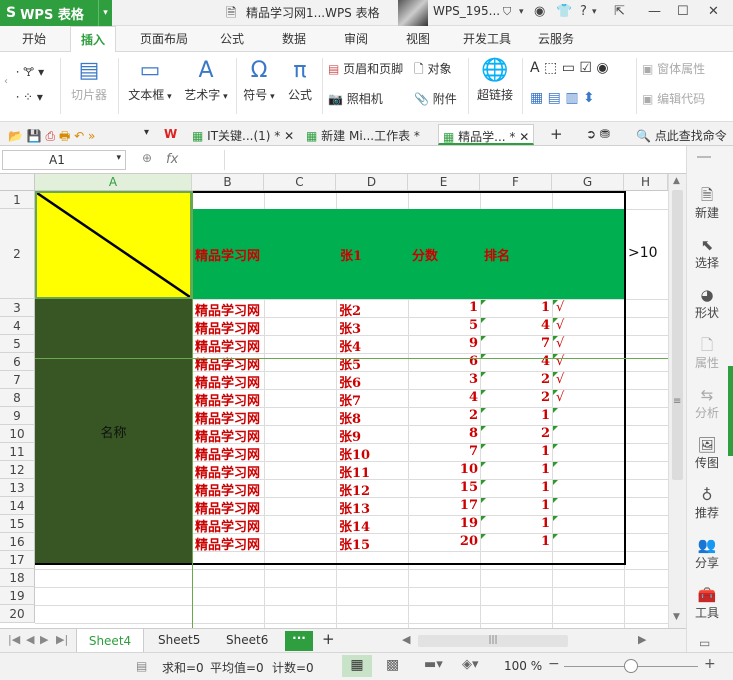  Describe the element at coordinates (444, 182) in the screenshot. I see `column-header-e: E` at that location.